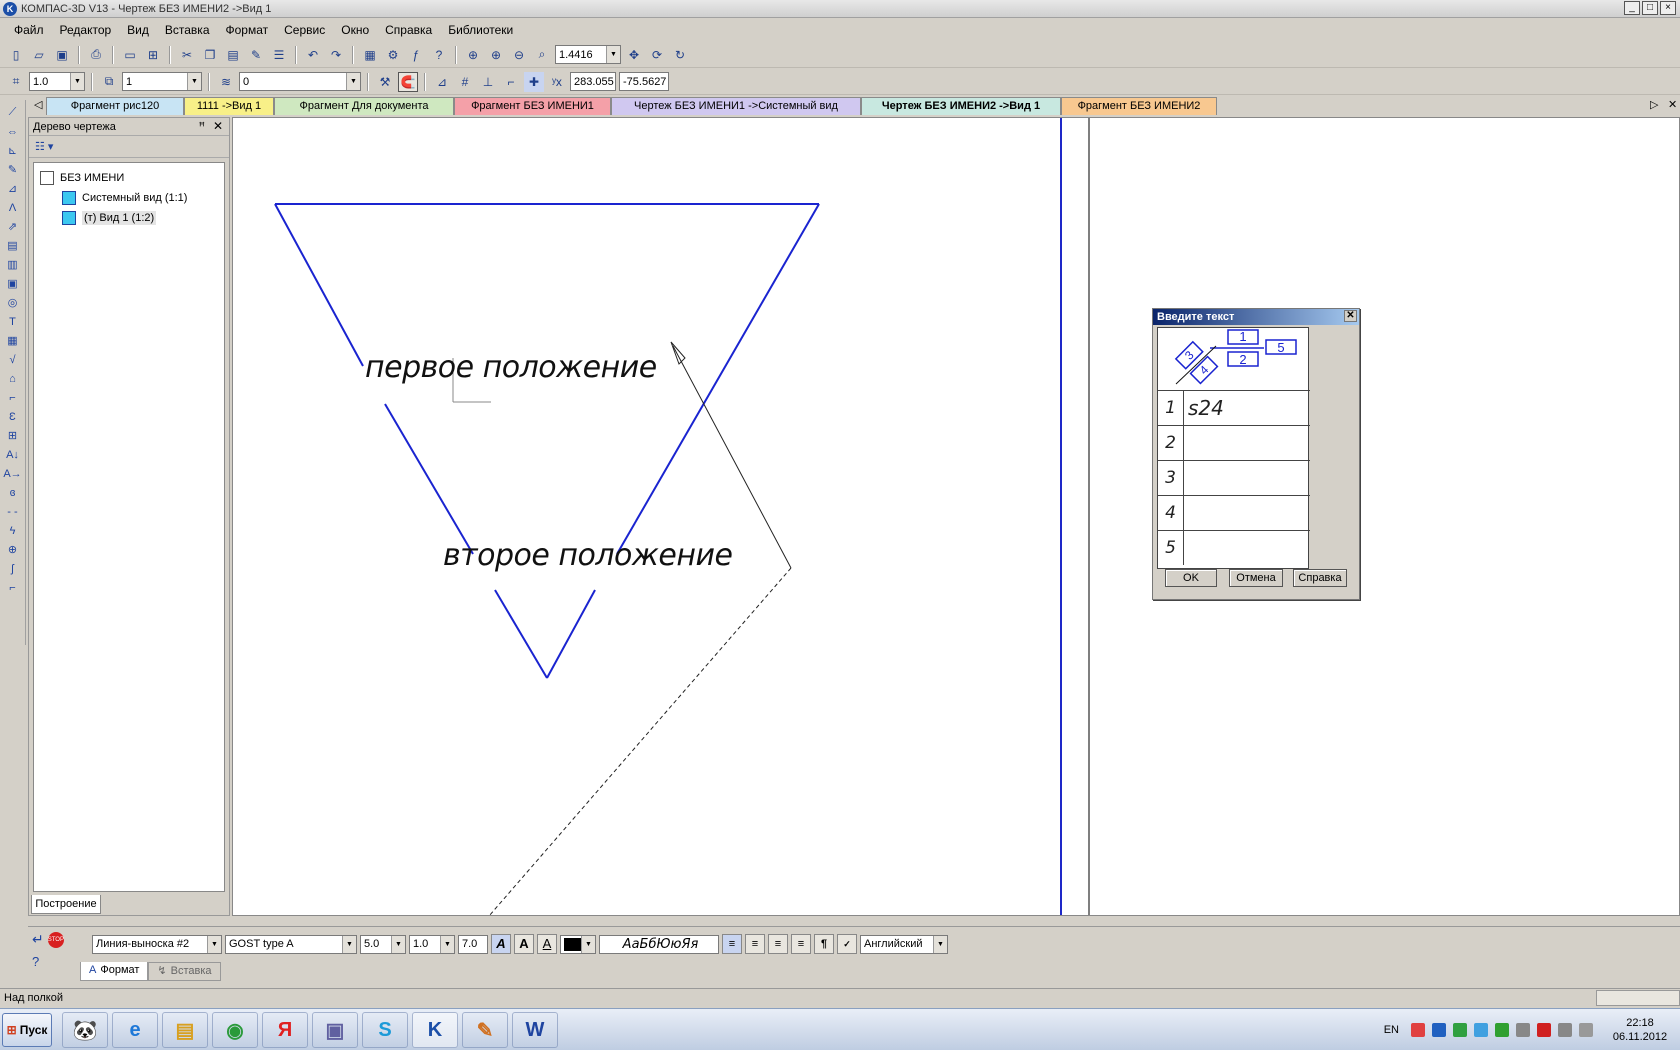 Image resolution: width=1680 pixels, height=1050 pixels. What do you see at coordinates (1586, 1030) in the screenshot?
I see `volume-icon` at bounding box center [1586, 1030].